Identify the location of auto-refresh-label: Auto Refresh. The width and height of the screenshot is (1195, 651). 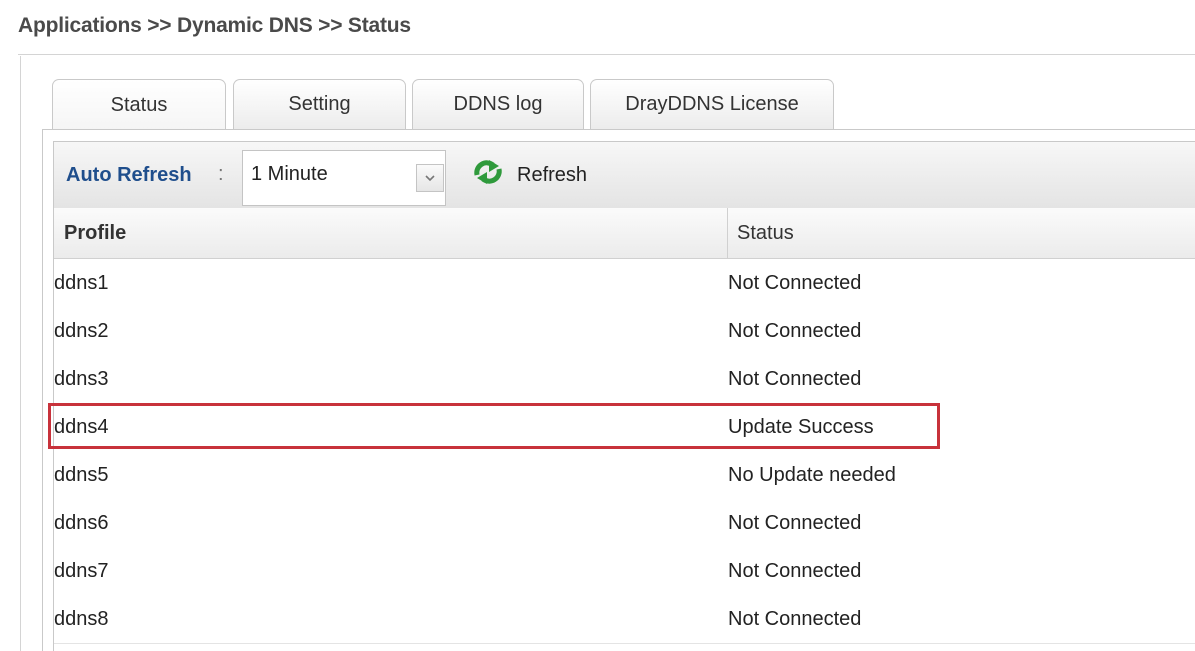
(129, 175).